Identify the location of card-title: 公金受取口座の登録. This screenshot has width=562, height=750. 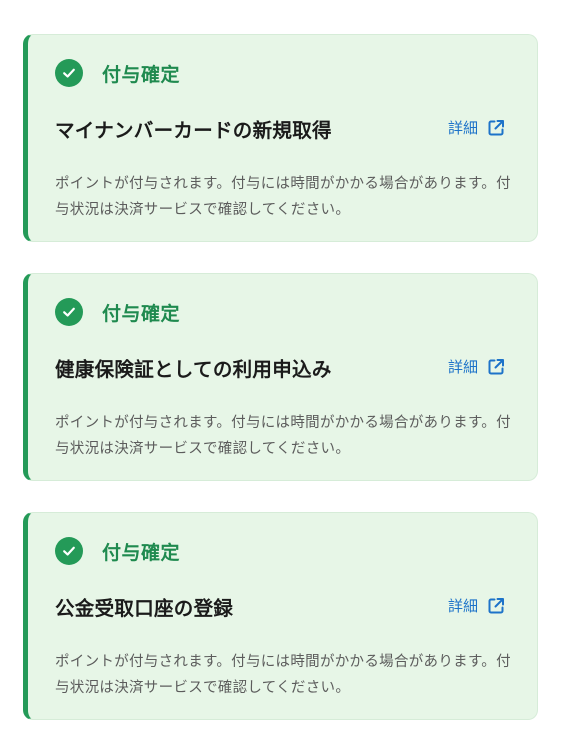
(144, 608).